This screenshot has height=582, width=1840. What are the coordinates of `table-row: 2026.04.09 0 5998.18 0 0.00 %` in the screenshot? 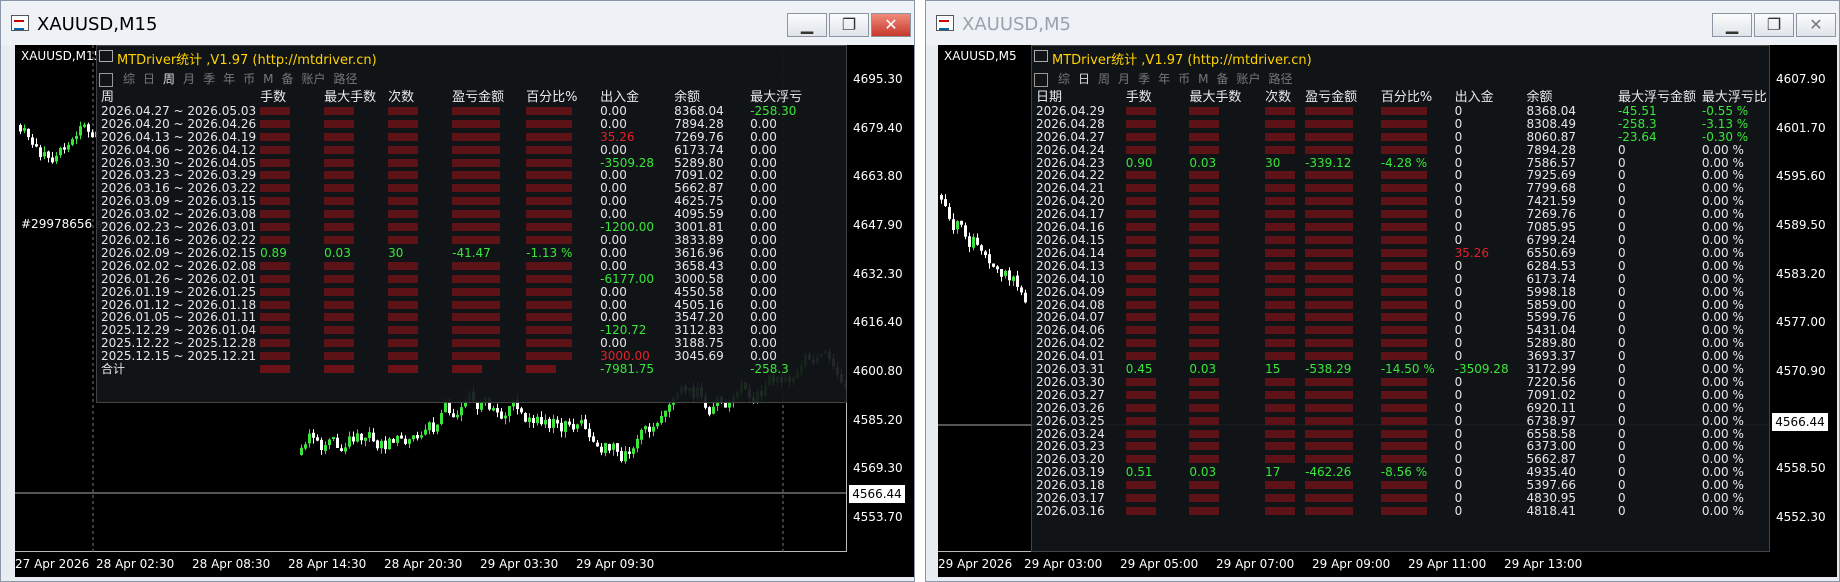 It's located at (1401, 292).